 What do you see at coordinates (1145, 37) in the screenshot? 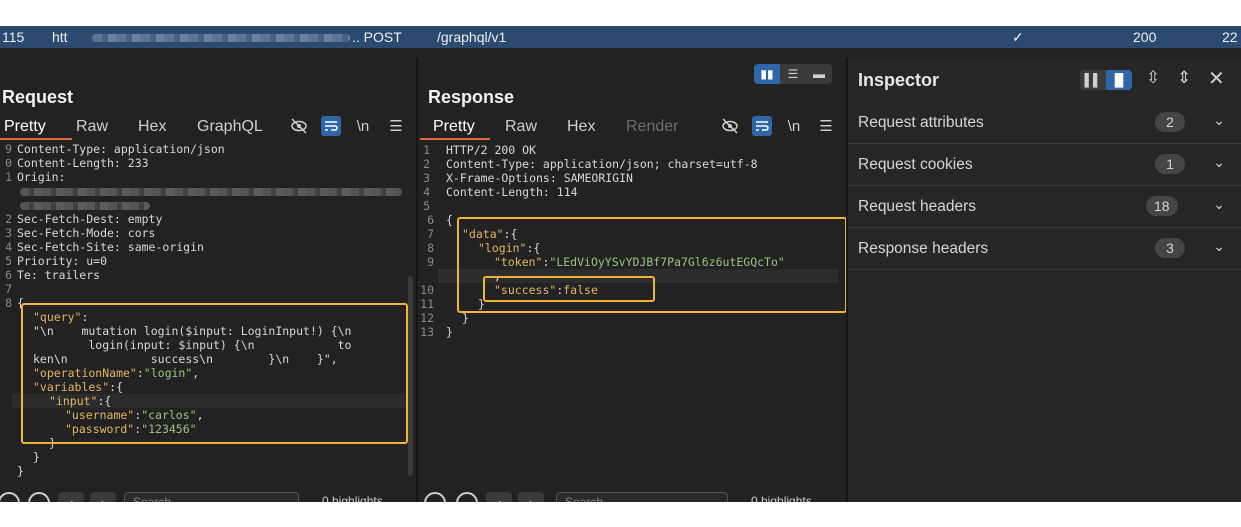
I see `row-status: 200` at bounding box center [1145, 37].